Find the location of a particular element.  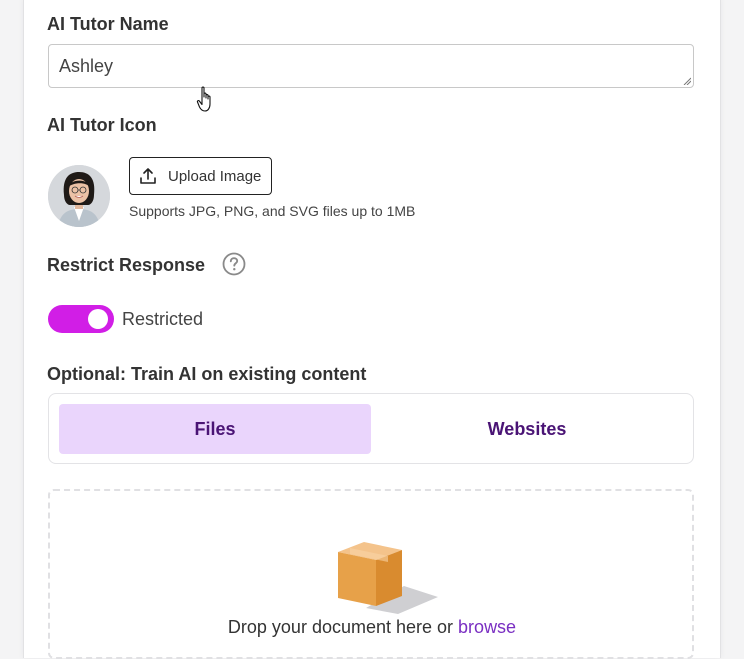

upload-icon is located at coordinates (148, 176).